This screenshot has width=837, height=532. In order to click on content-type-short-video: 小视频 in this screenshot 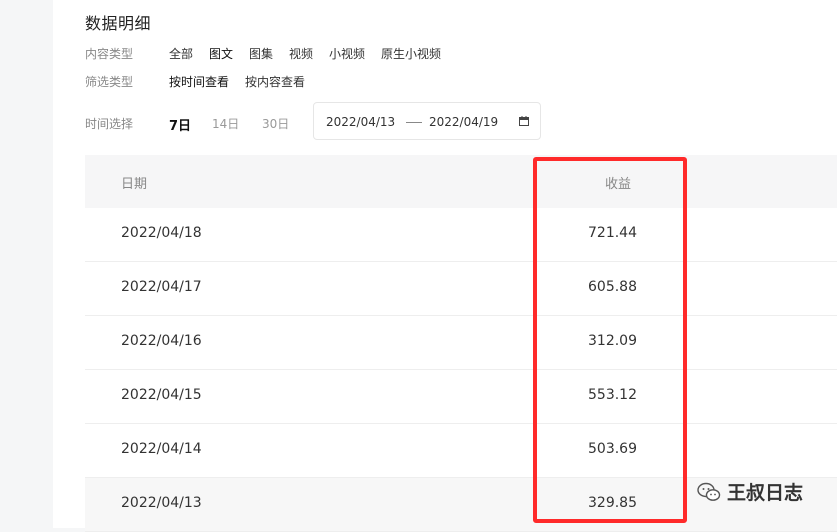, I will do `click(347, 53)`.